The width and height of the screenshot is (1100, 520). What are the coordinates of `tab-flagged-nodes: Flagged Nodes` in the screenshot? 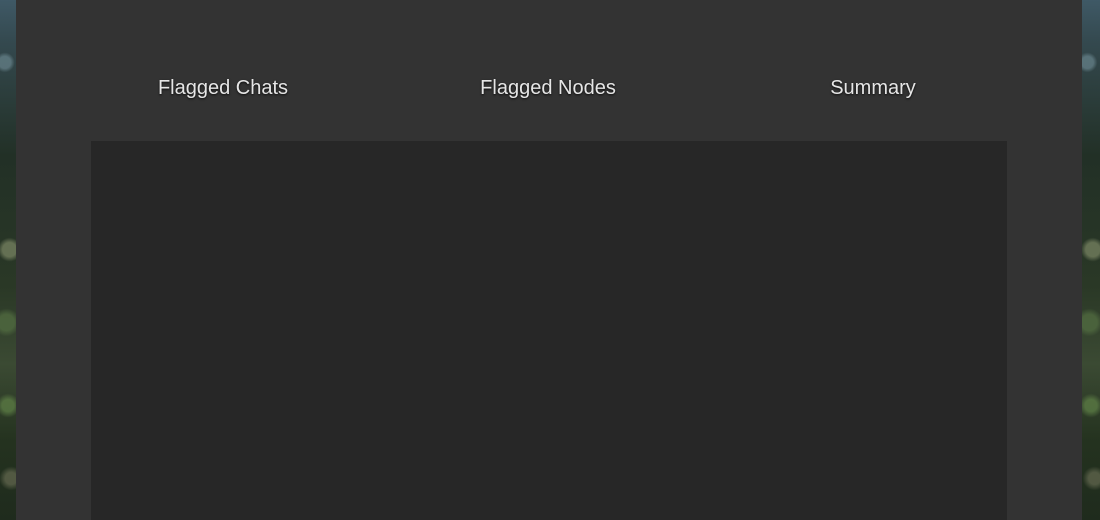 It's located at (548, 88).